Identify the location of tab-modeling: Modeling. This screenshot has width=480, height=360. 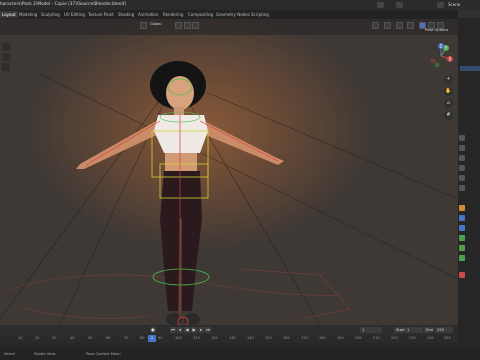
(28, 14).